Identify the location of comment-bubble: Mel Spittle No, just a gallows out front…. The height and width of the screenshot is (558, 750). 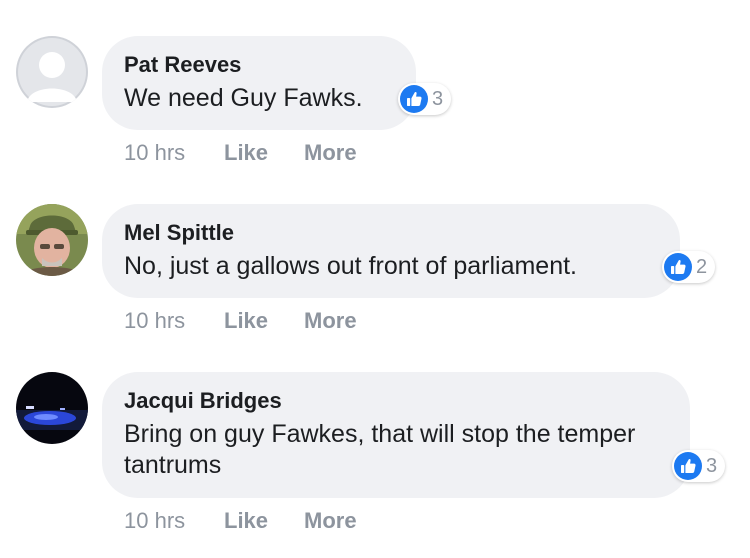
(391, 251).